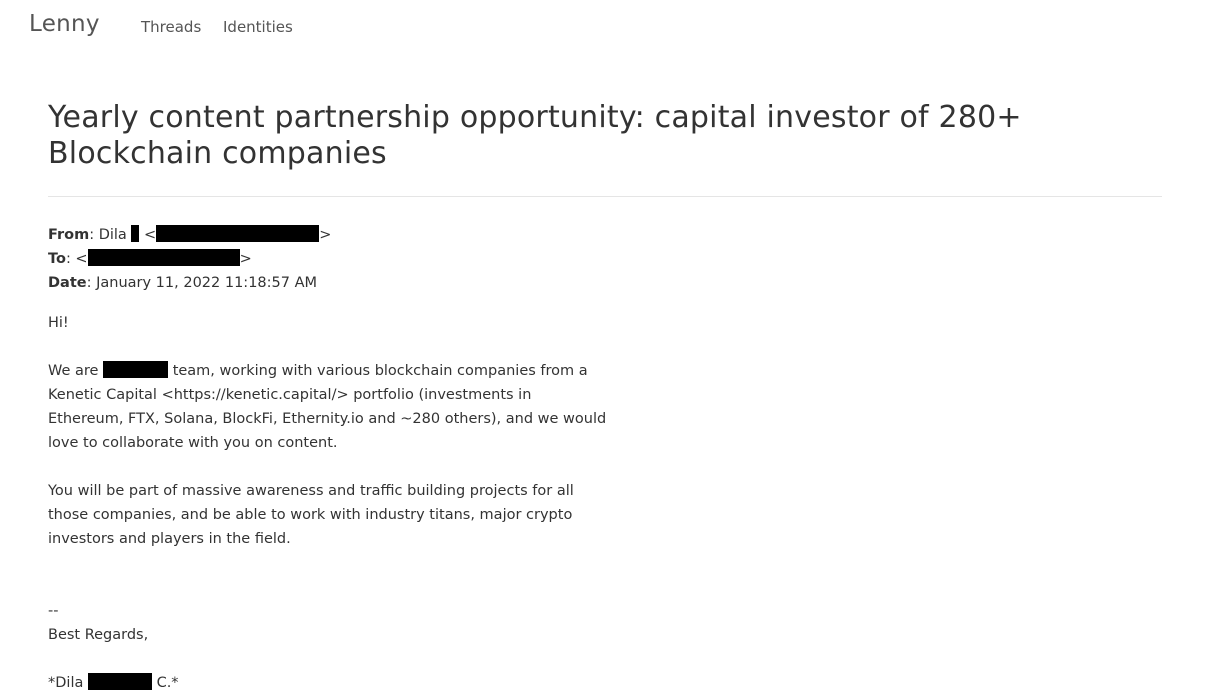 This screenshot has width=1210, height=693. I want to click on title-divider, so click(605, 196).